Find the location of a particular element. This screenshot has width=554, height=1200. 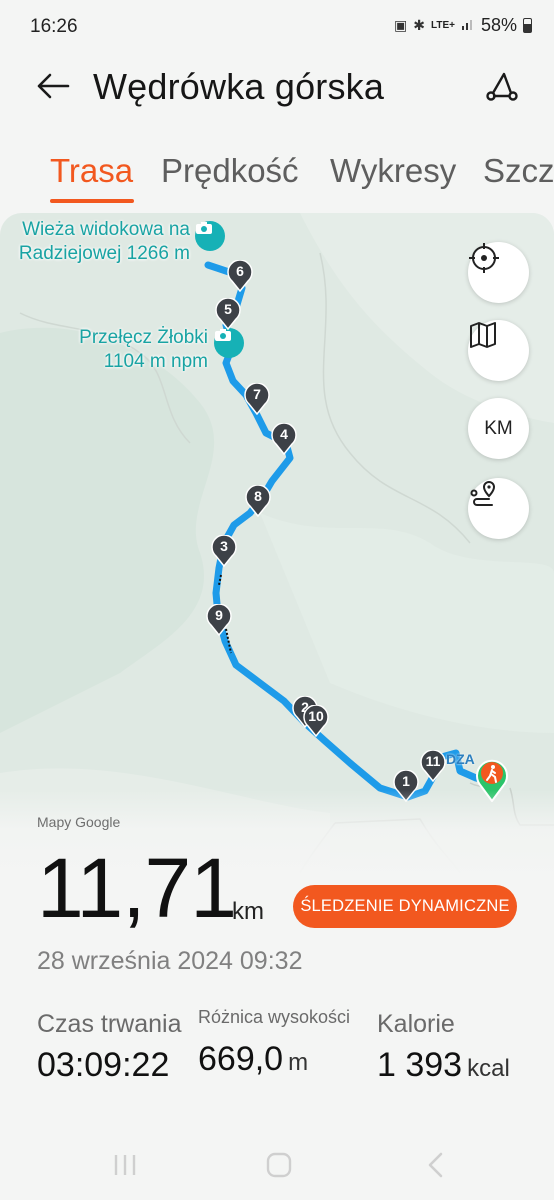

km-marker-label: 10 is located at coordinates (316, 716).